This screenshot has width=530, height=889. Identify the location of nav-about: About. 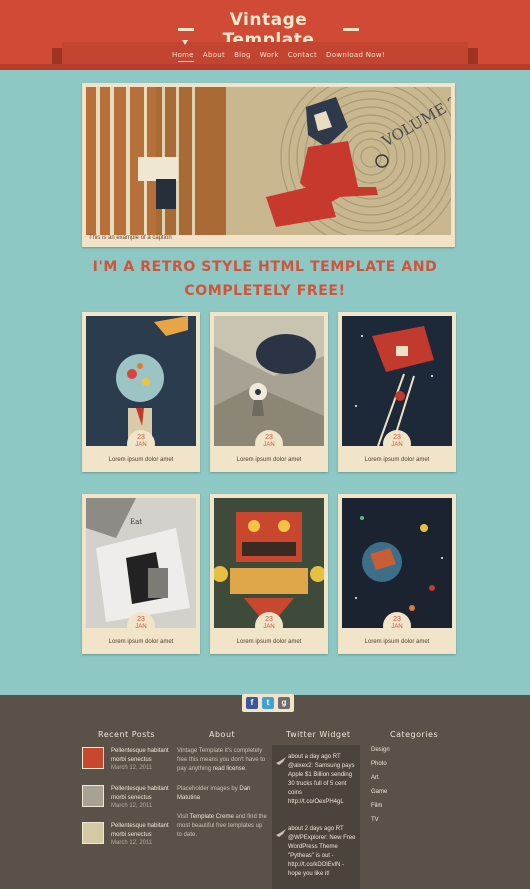
(214, 58).